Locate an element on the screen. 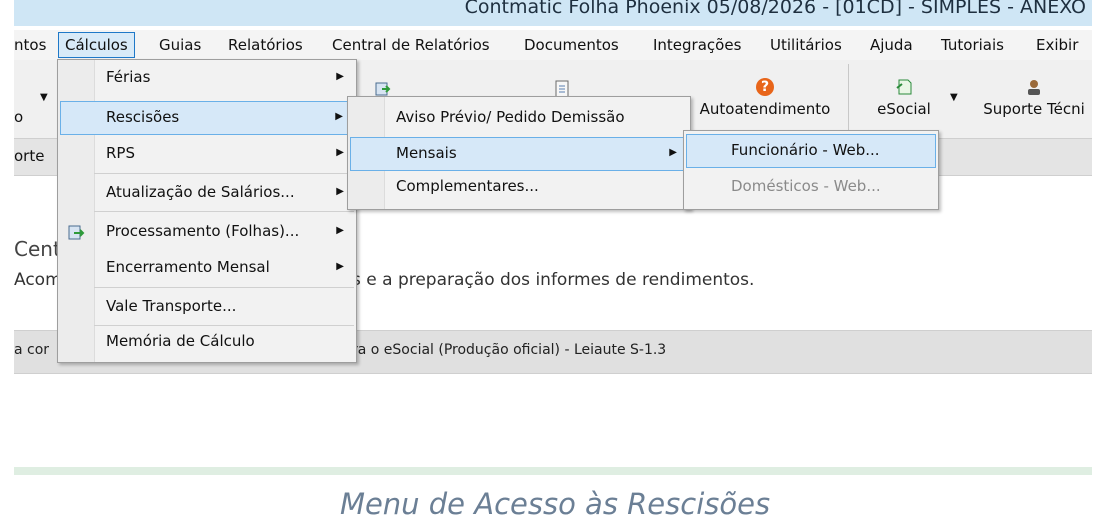  menu-item-utilitarios: Utilitários is located at coordinates (806, 45).